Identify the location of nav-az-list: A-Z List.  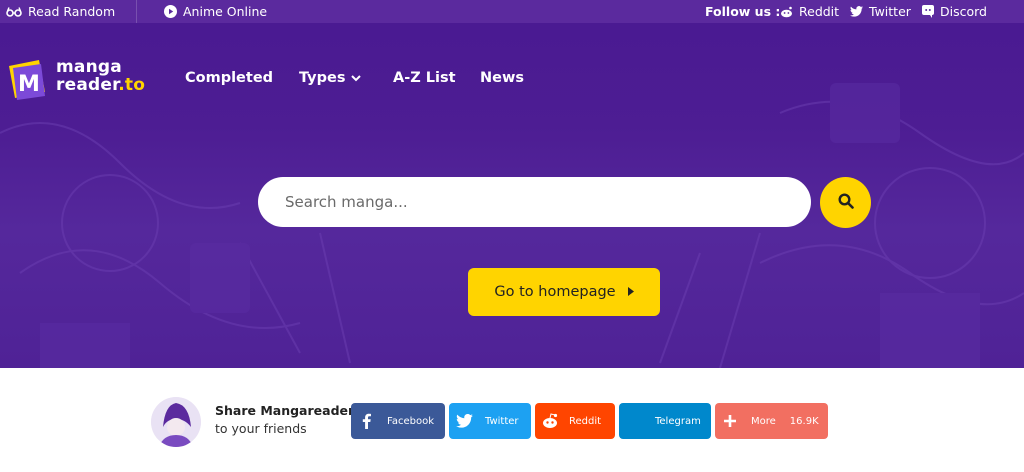
(424, 78).